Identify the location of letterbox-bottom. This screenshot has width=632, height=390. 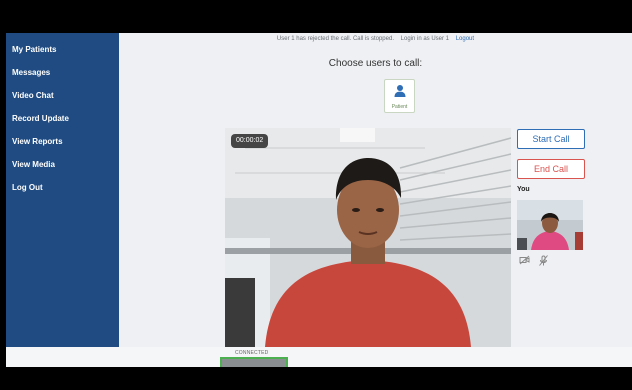
(316, 378).